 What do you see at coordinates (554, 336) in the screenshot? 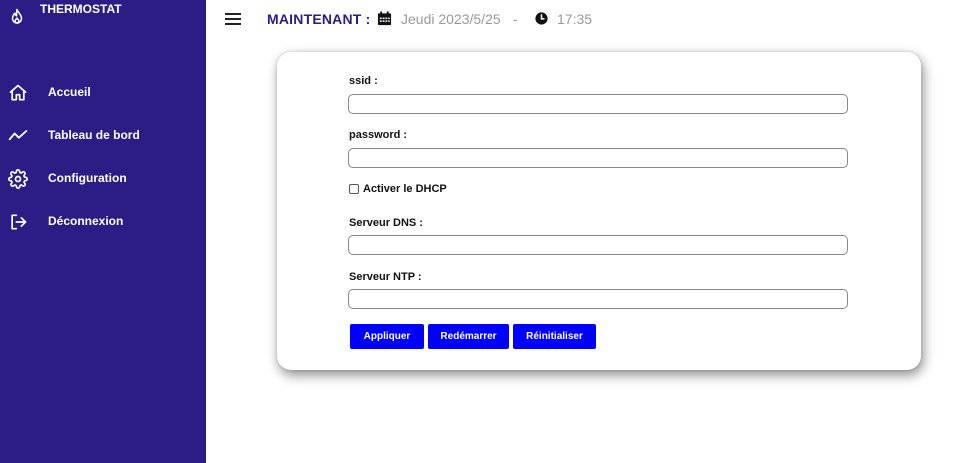
I see `reset-button: Réinitialiser` at bounding box center [554, 336].